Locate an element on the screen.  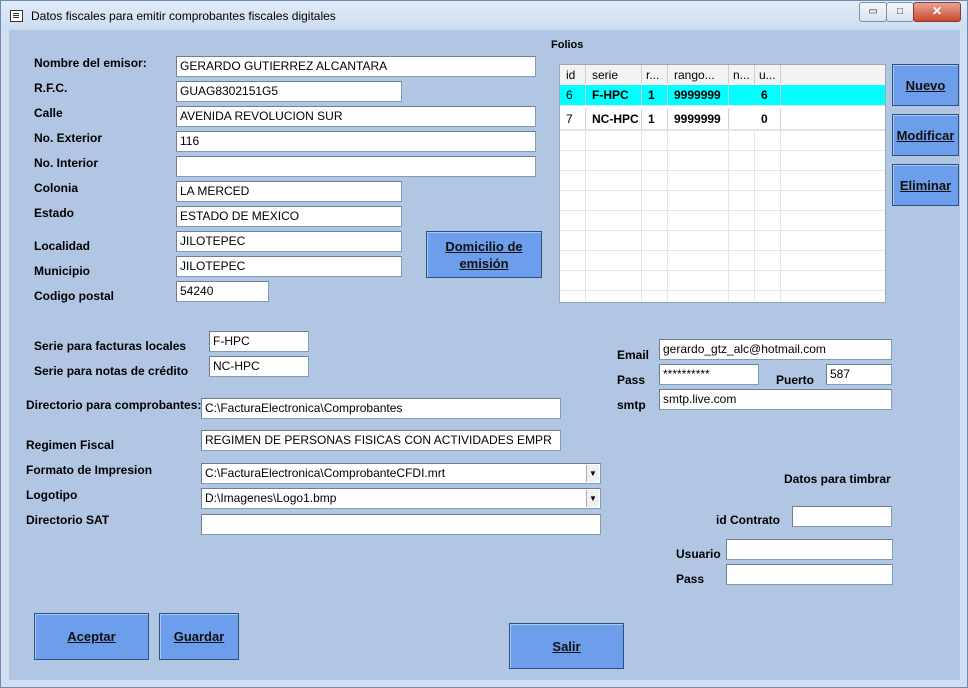
sat-field is located at coordinates (401, 524).